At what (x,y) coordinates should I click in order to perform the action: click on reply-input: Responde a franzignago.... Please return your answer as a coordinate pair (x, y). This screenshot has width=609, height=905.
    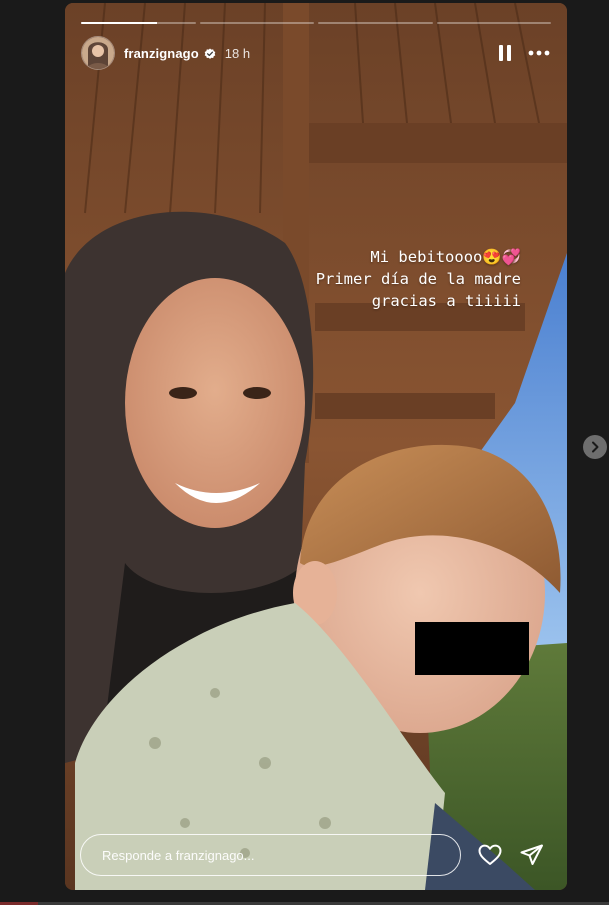
    Looking at the image, I should click on (270, 855).